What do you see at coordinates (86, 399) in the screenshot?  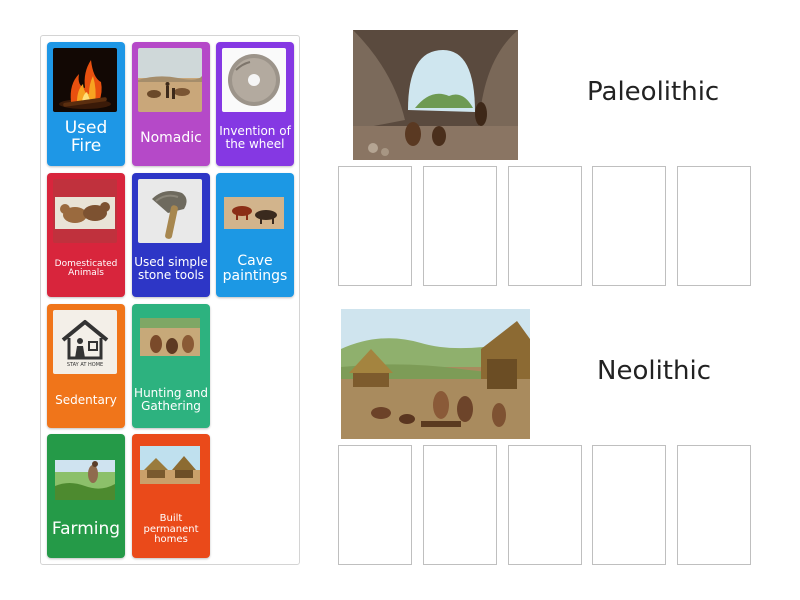 I see `card-label: Sedentary` at bounding box center [86, 399].